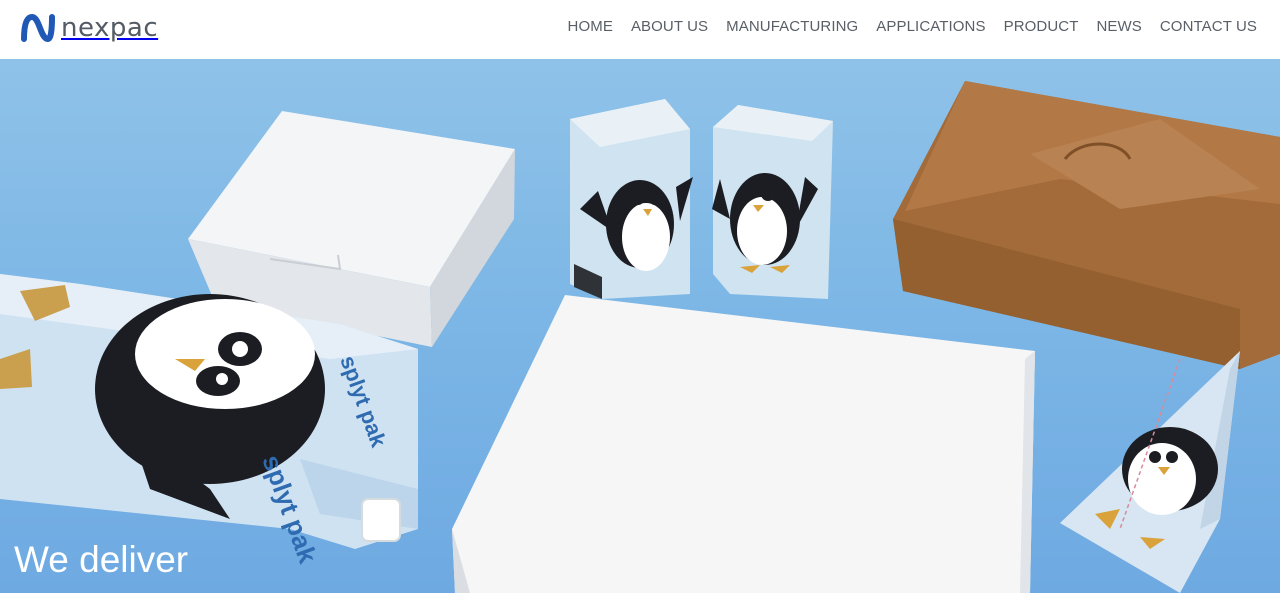  Describe the element at coordinates (772, 202) in the screenshot. I see `small-carton-right` at that location.